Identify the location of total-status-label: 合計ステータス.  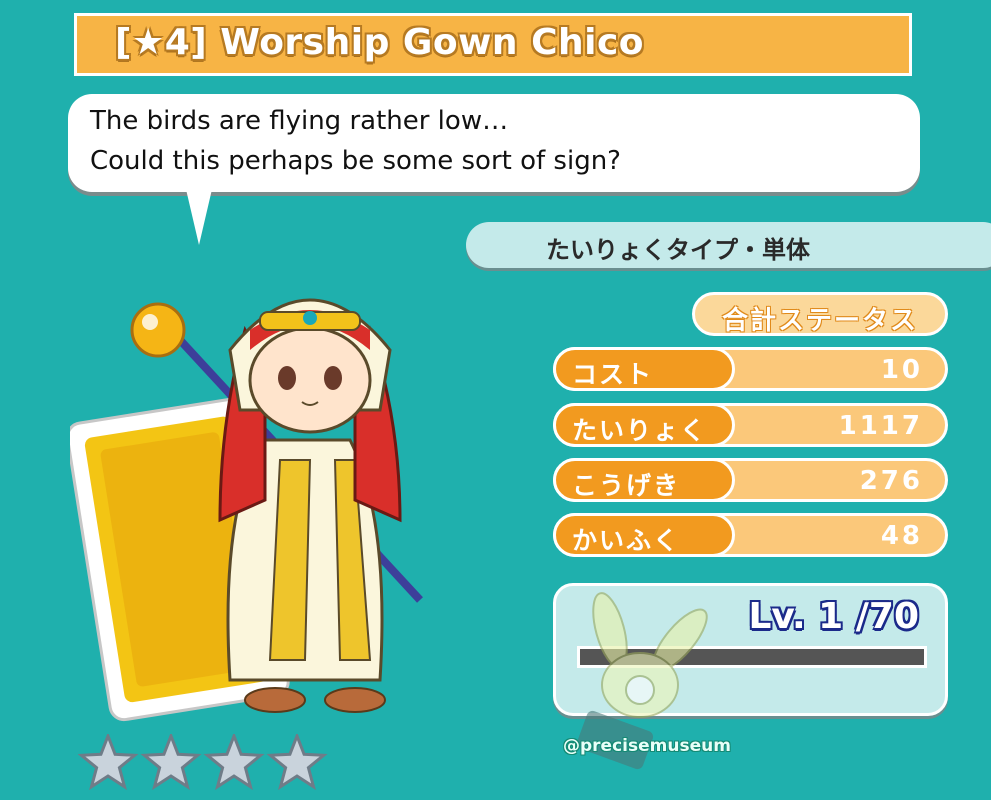
(819, 321).